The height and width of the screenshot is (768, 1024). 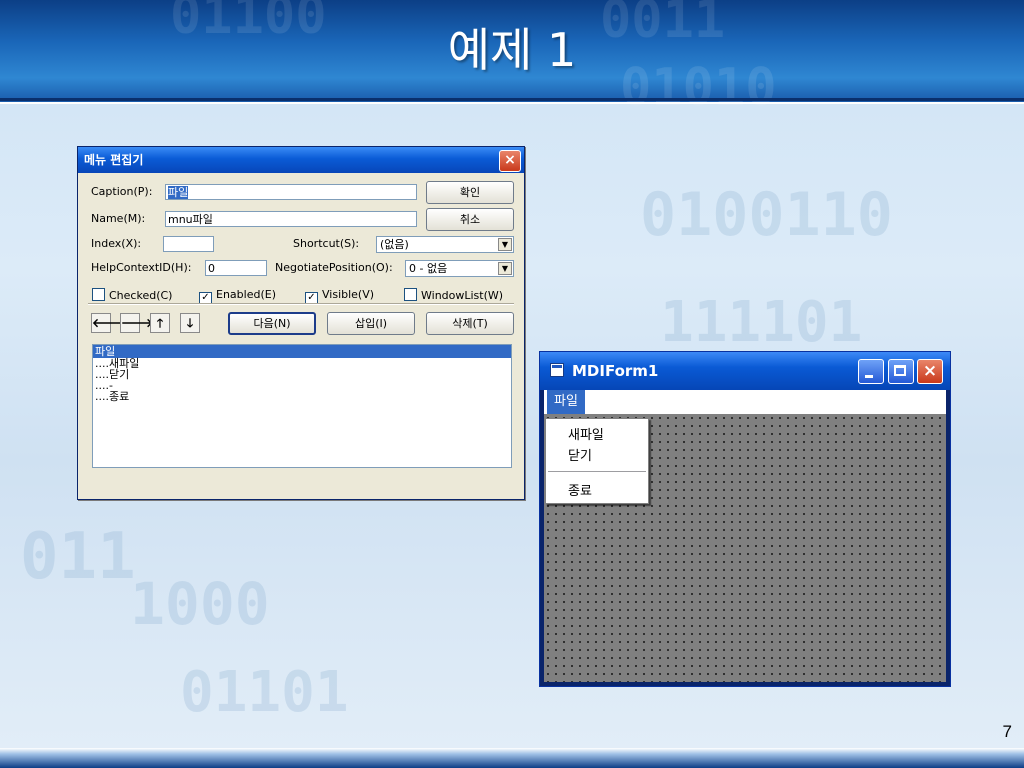 What do you see at coordinates (302, 406) in the screenshot?
I see `menu-items-list: 파일 ....새파일 ....닫기 ....- ....종료` at bounding box center [302, 406].